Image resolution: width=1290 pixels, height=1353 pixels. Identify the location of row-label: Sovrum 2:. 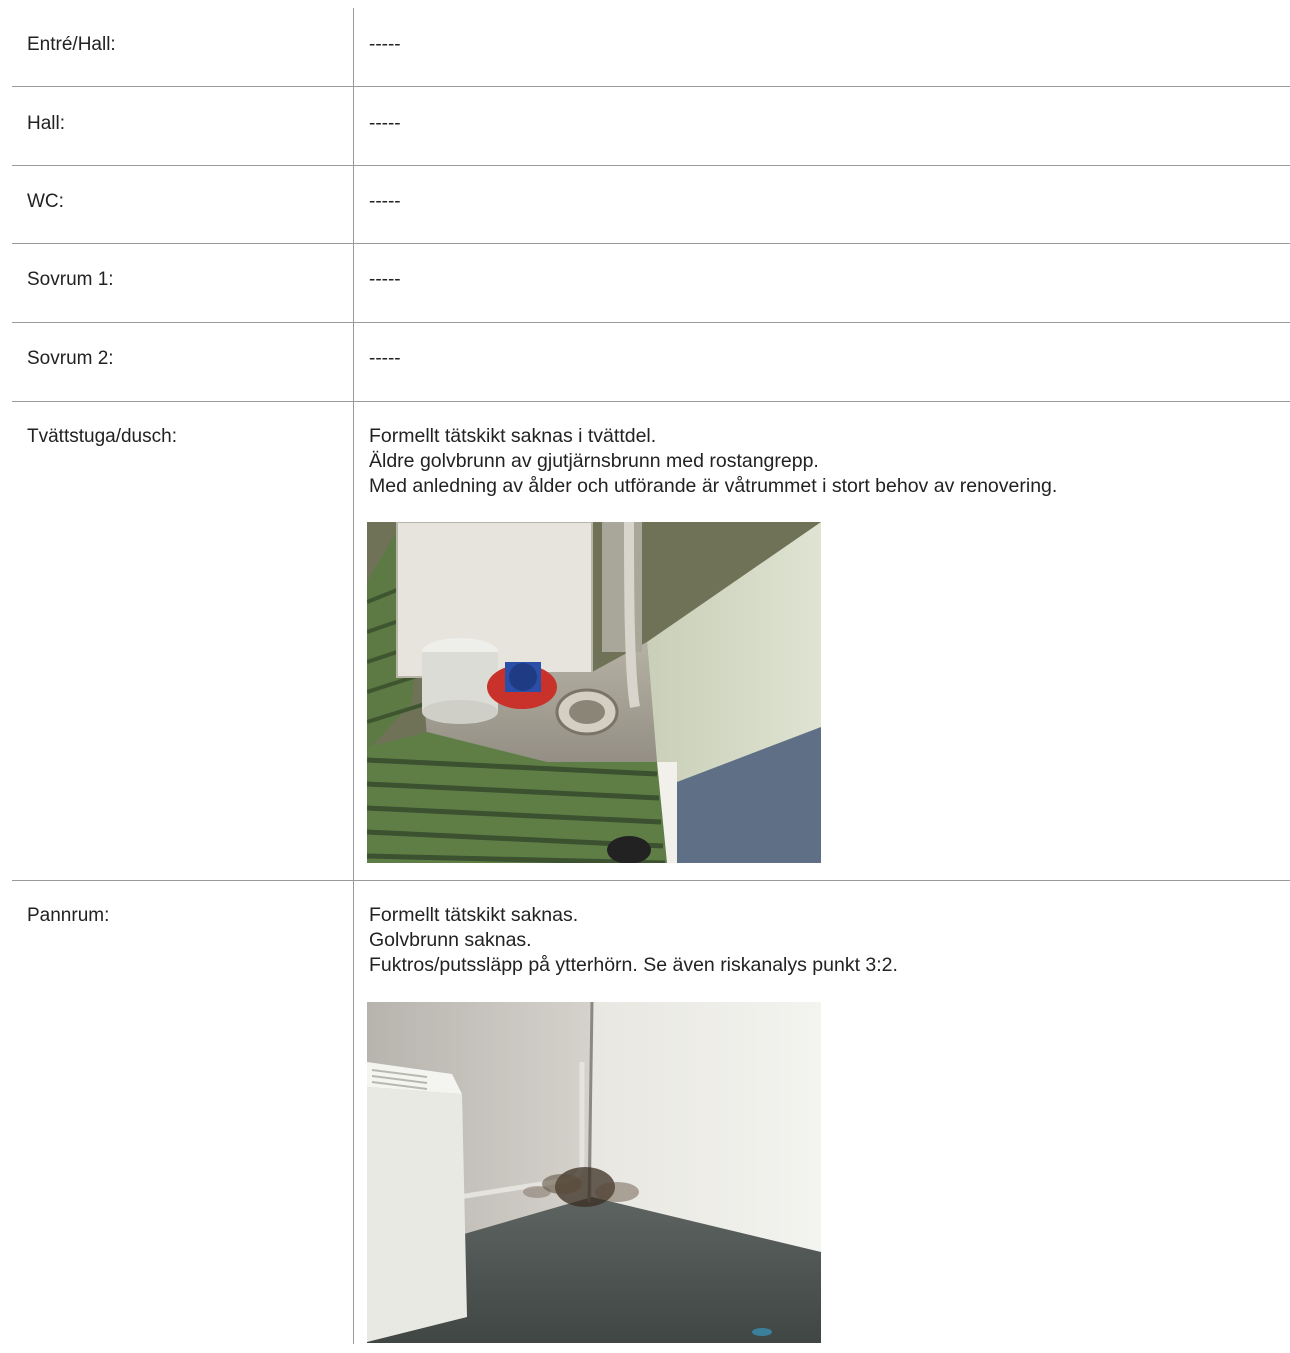
(70, 358).